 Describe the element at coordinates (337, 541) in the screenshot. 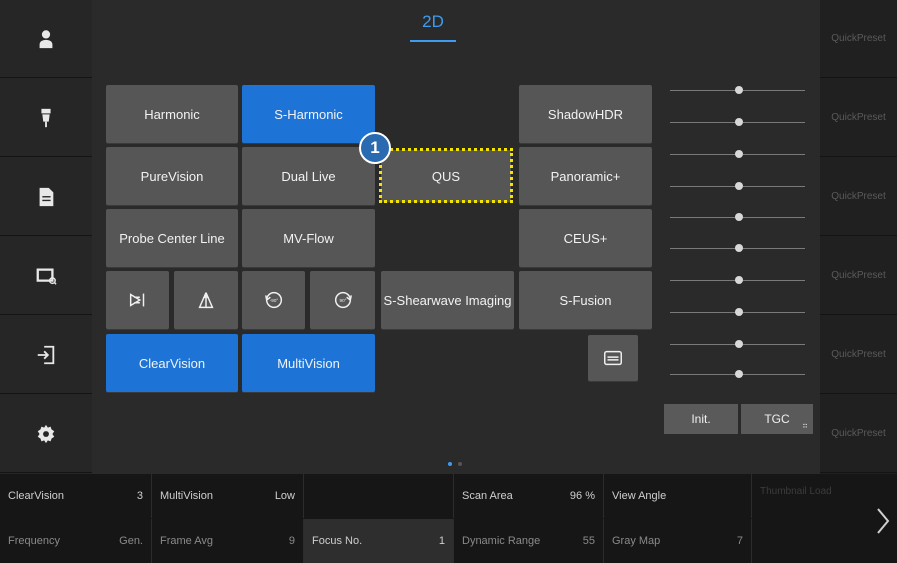

I see `param-label: Focus No.` at that location.